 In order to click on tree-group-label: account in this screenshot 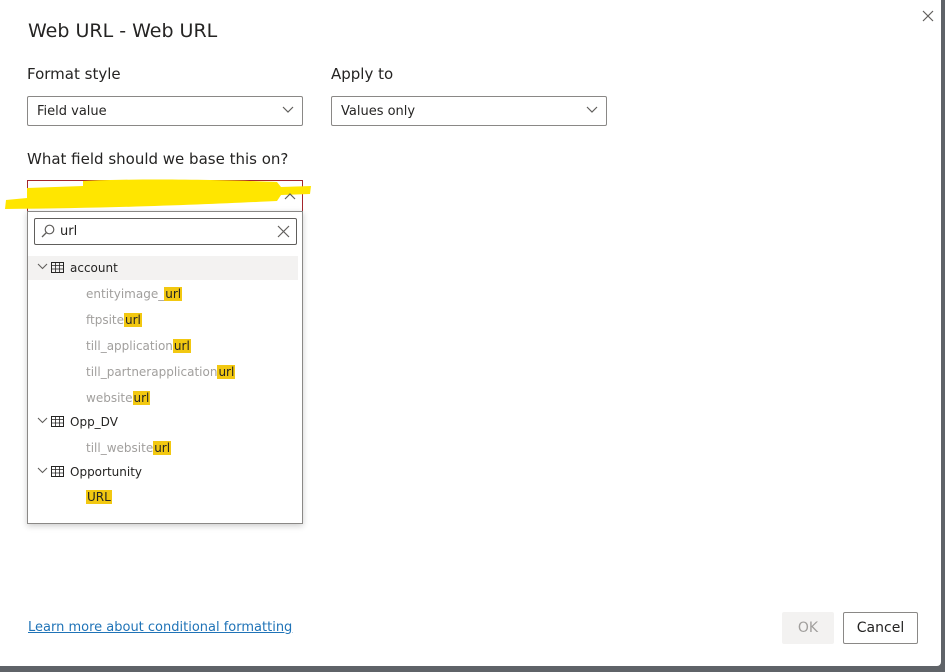, I will do `click(94, 268)`.